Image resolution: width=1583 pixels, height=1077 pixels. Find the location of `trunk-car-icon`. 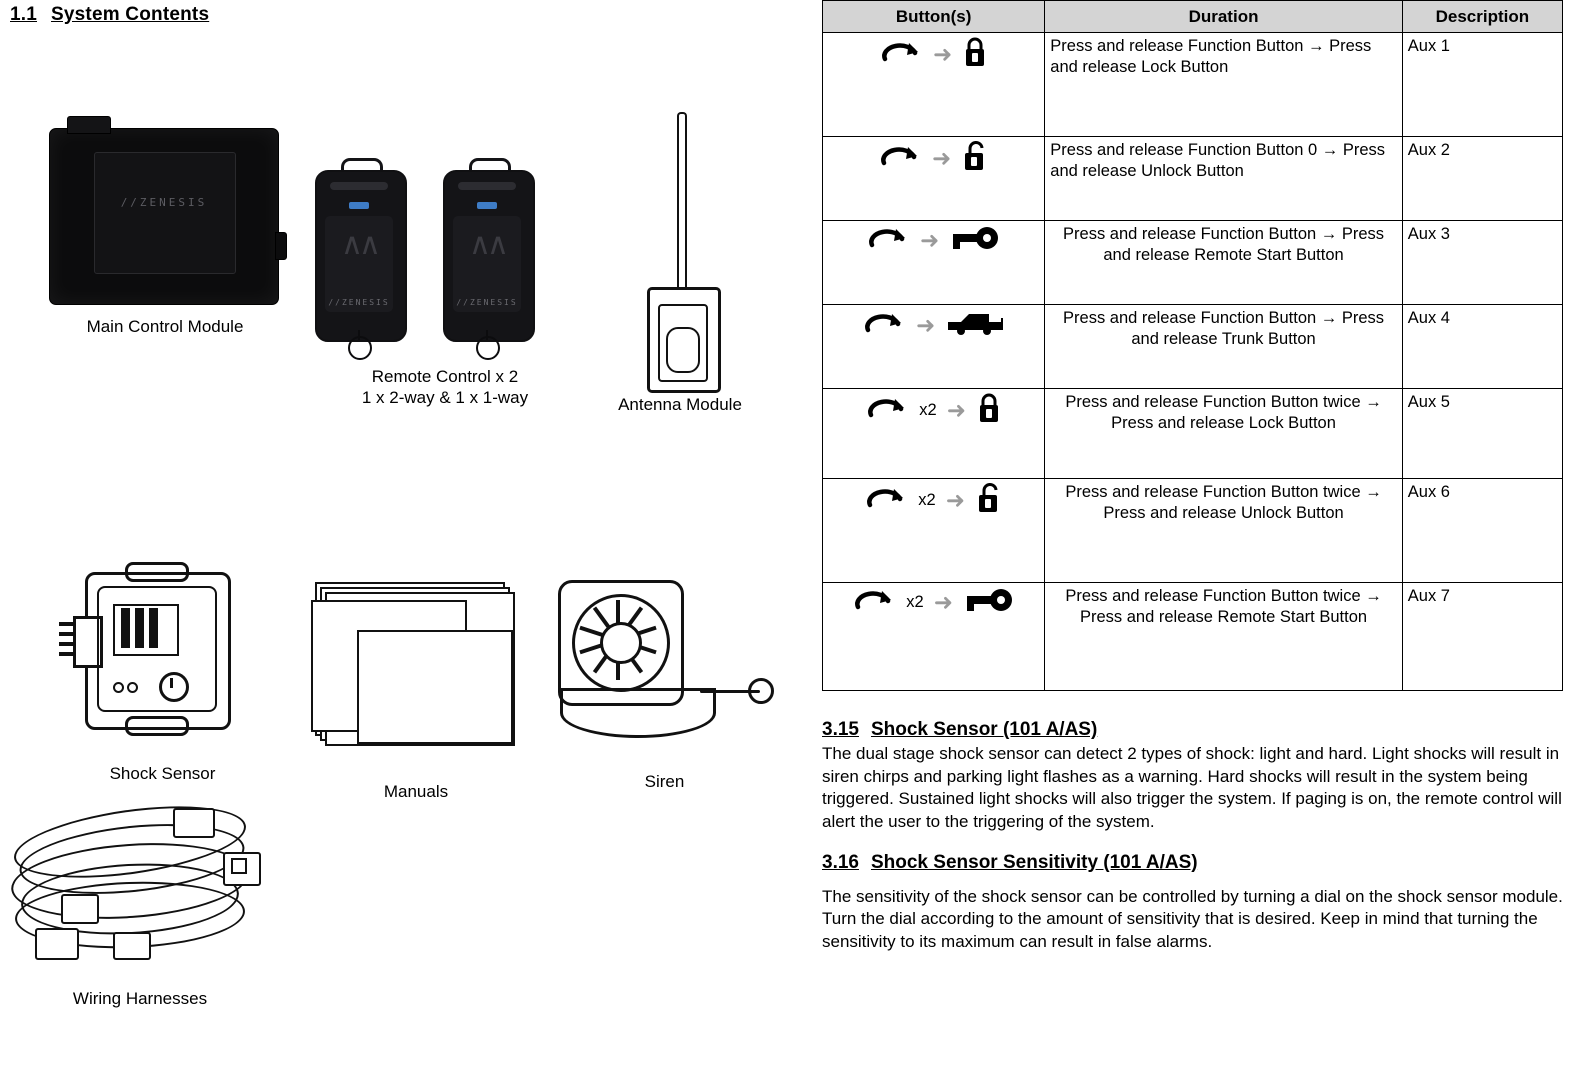

trunk-car-icon is located at coordinates (975, 325).